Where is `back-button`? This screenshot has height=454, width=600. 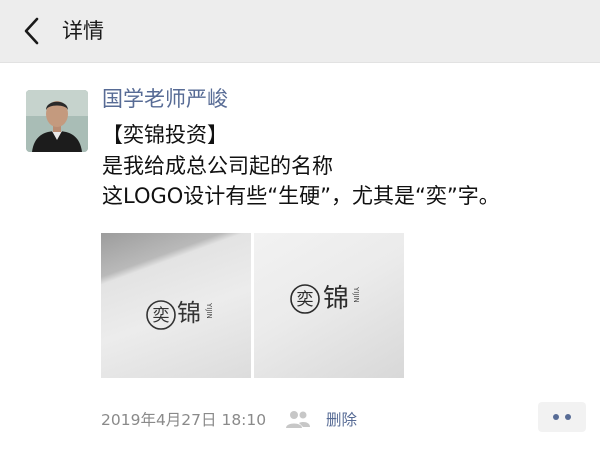 back-button is located at coordinates (32, 31).